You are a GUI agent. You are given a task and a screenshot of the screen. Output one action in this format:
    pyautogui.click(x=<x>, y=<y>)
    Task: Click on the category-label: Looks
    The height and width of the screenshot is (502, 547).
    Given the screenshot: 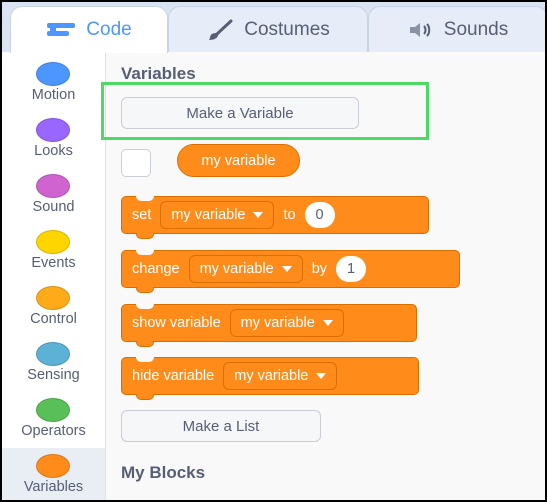 What is the action you would take?
    pyautogui.click(x=53, y=151)
    